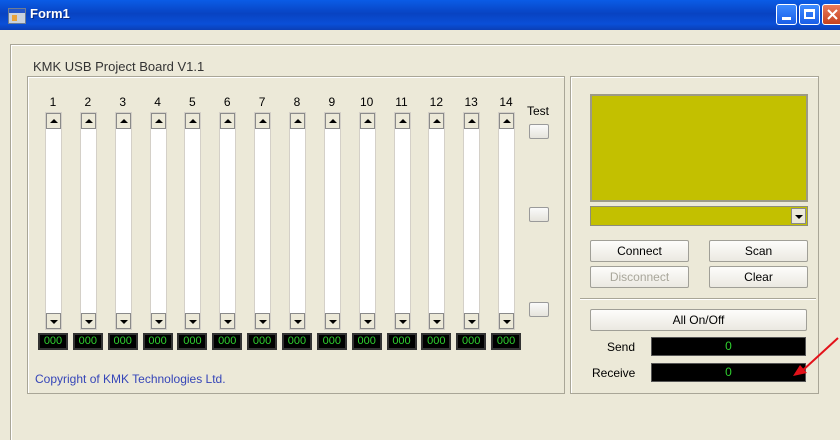 The width and height of the screenshot is (840, 440). What do you see at coordinates (53, 102) in the screenshot?
I see `channel-1-label: 1` at bounding box center [53, 102].